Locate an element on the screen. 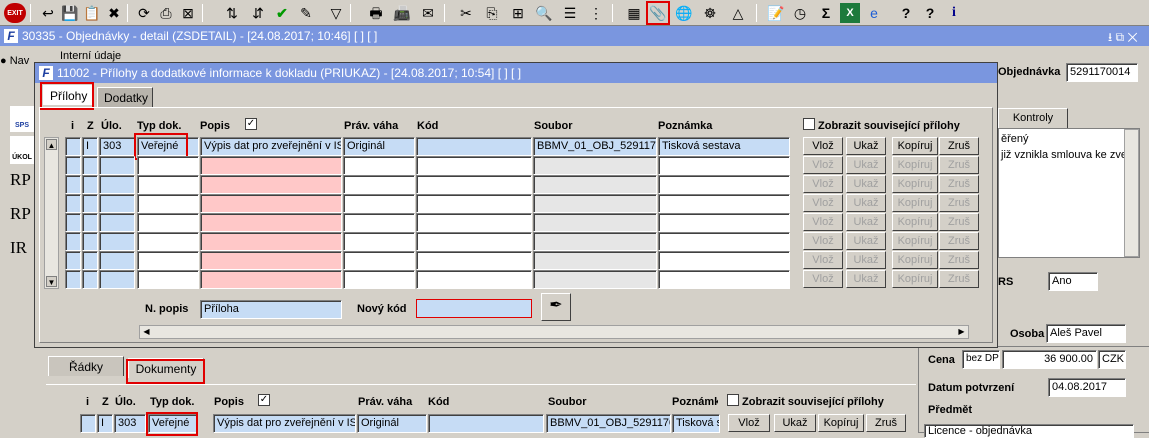 The image size is (1149, 438). tab-dodatky: Dodatky is located at coordinates (125, 97).